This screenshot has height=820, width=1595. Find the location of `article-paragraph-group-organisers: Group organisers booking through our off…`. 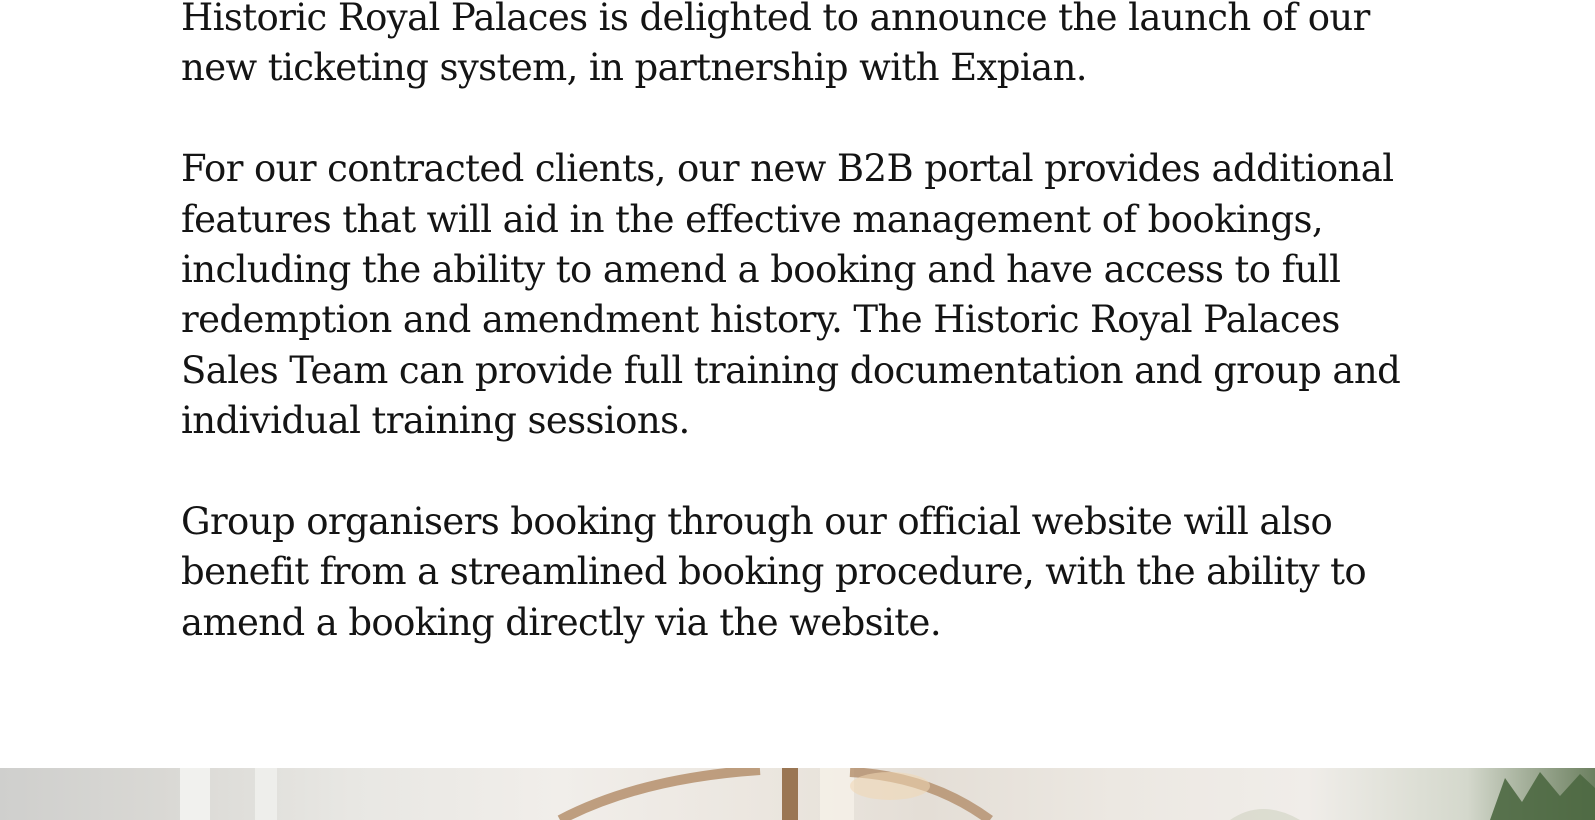

article-paragraph-group-organisers: Group organisers booking through our off… is located at coordinates (774, 572).